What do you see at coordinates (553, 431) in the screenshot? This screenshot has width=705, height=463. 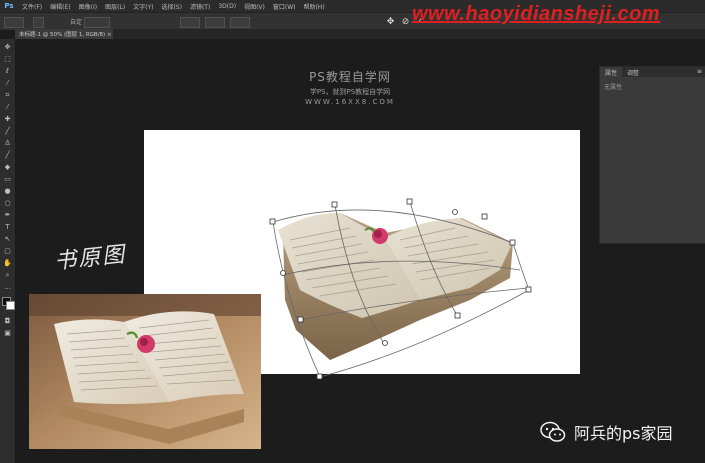 I see `wechat-icon` at bounding box center [553, 431].